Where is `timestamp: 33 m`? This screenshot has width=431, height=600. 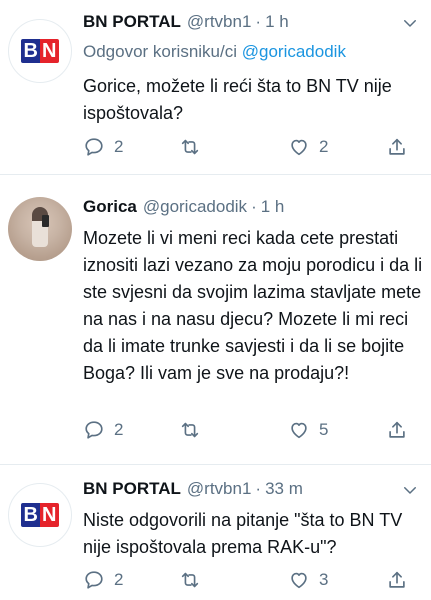
timestamp: 33 m is located at coordinates (284, 489).